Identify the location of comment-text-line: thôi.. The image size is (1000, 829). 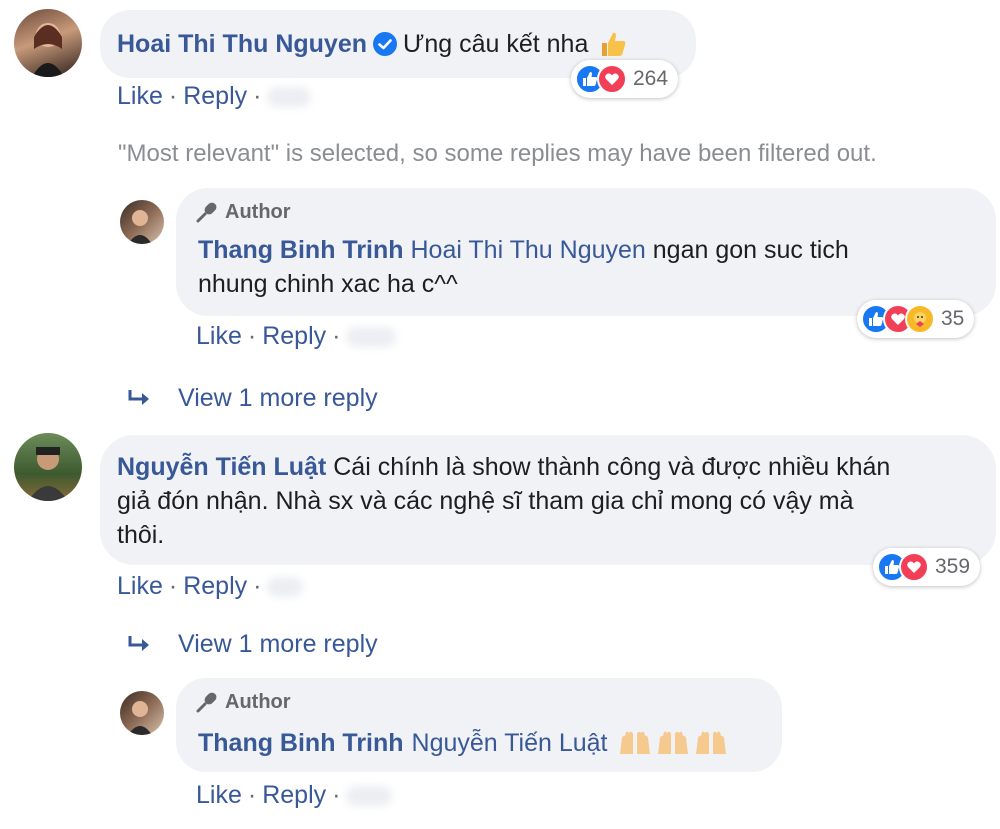
(141, 535).